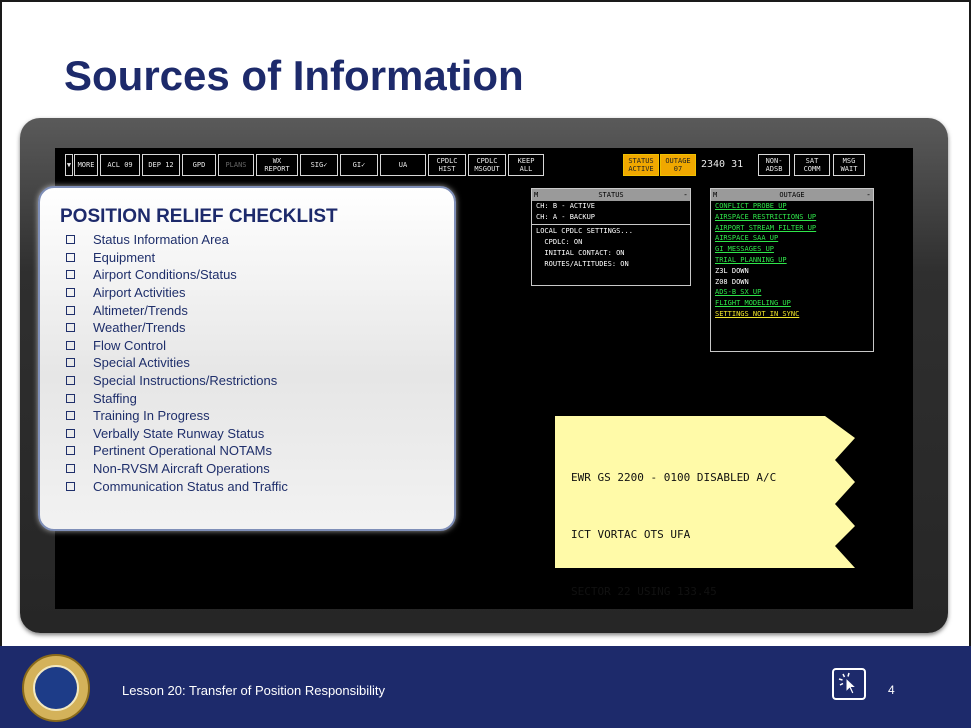 The image size is (971, 728). Describe the element at coordinates (751, 206) in the screenshot. I see `outage-item: CONFLICT PROBE UP` at that location.